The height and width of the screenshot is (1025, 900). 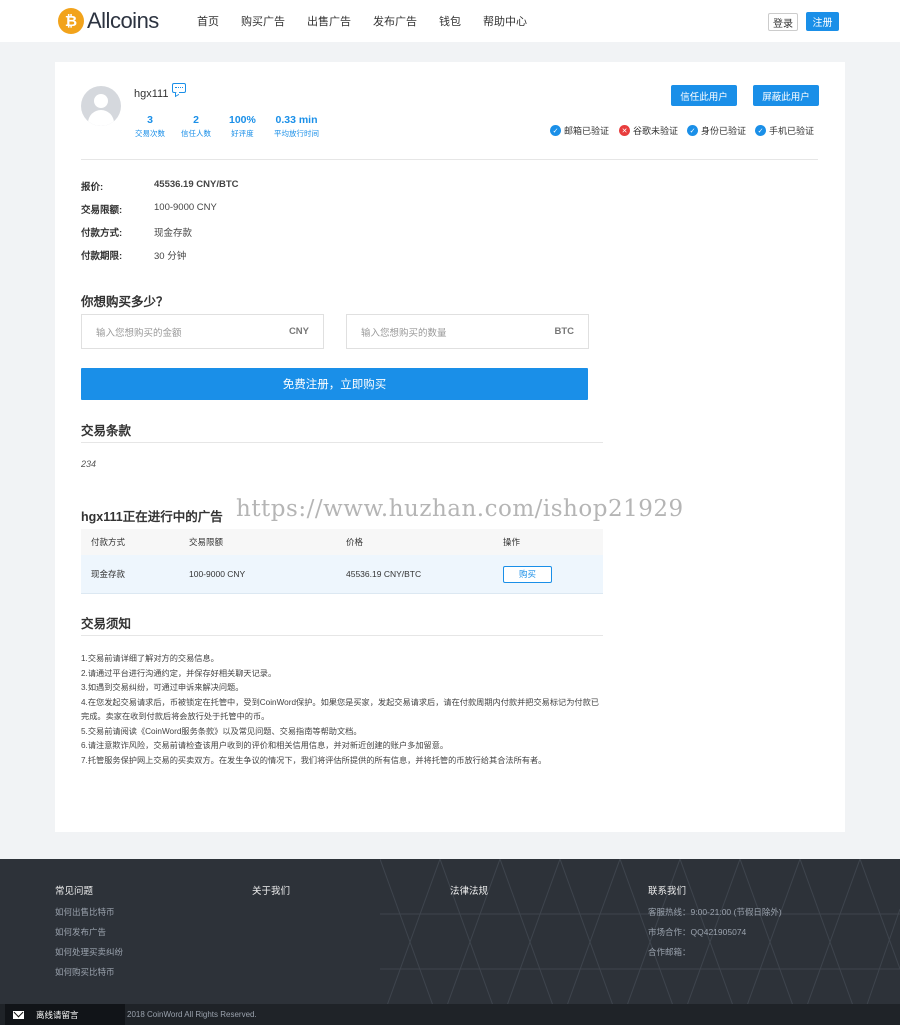 I want to click on footer-link: 如何出售比特币, so click(x=89, y=912).